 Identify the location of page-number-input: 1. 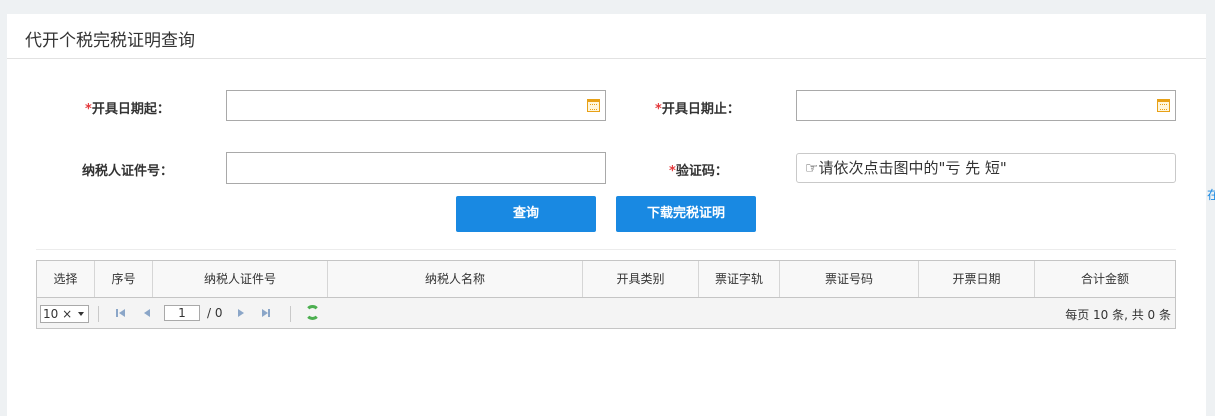
(182, 313).